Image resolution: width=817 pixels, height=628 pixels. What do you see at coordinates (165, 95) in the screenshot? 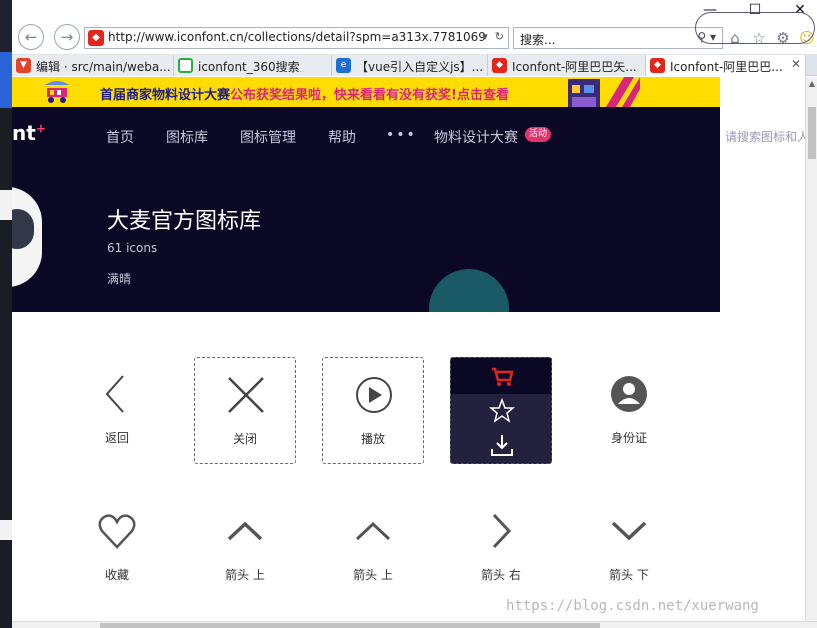
I see `banner-text-main: 首届商家物料设计大赛` at bounding box center [165, 95].